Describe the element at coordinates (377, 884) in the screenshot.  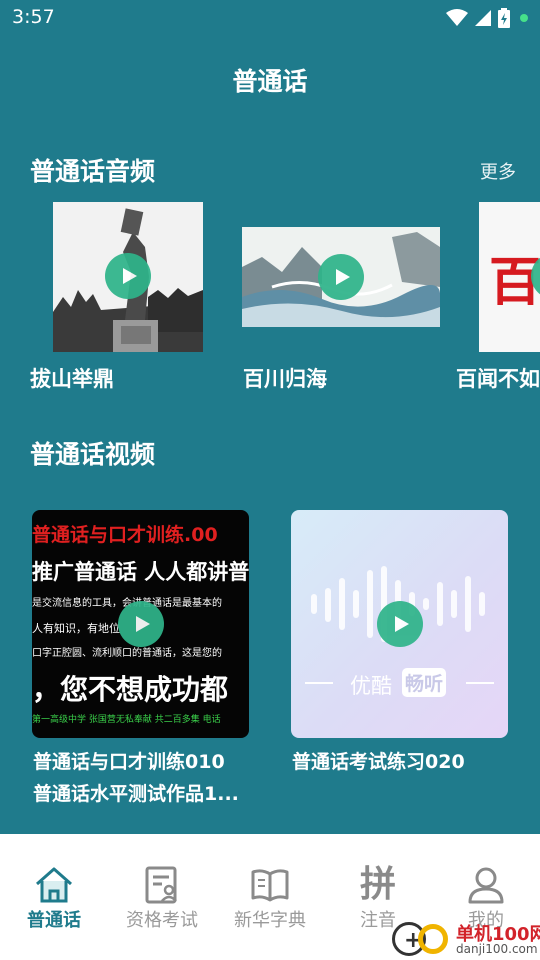
I see `pinyin-glyph-icon: 拼` at that location.